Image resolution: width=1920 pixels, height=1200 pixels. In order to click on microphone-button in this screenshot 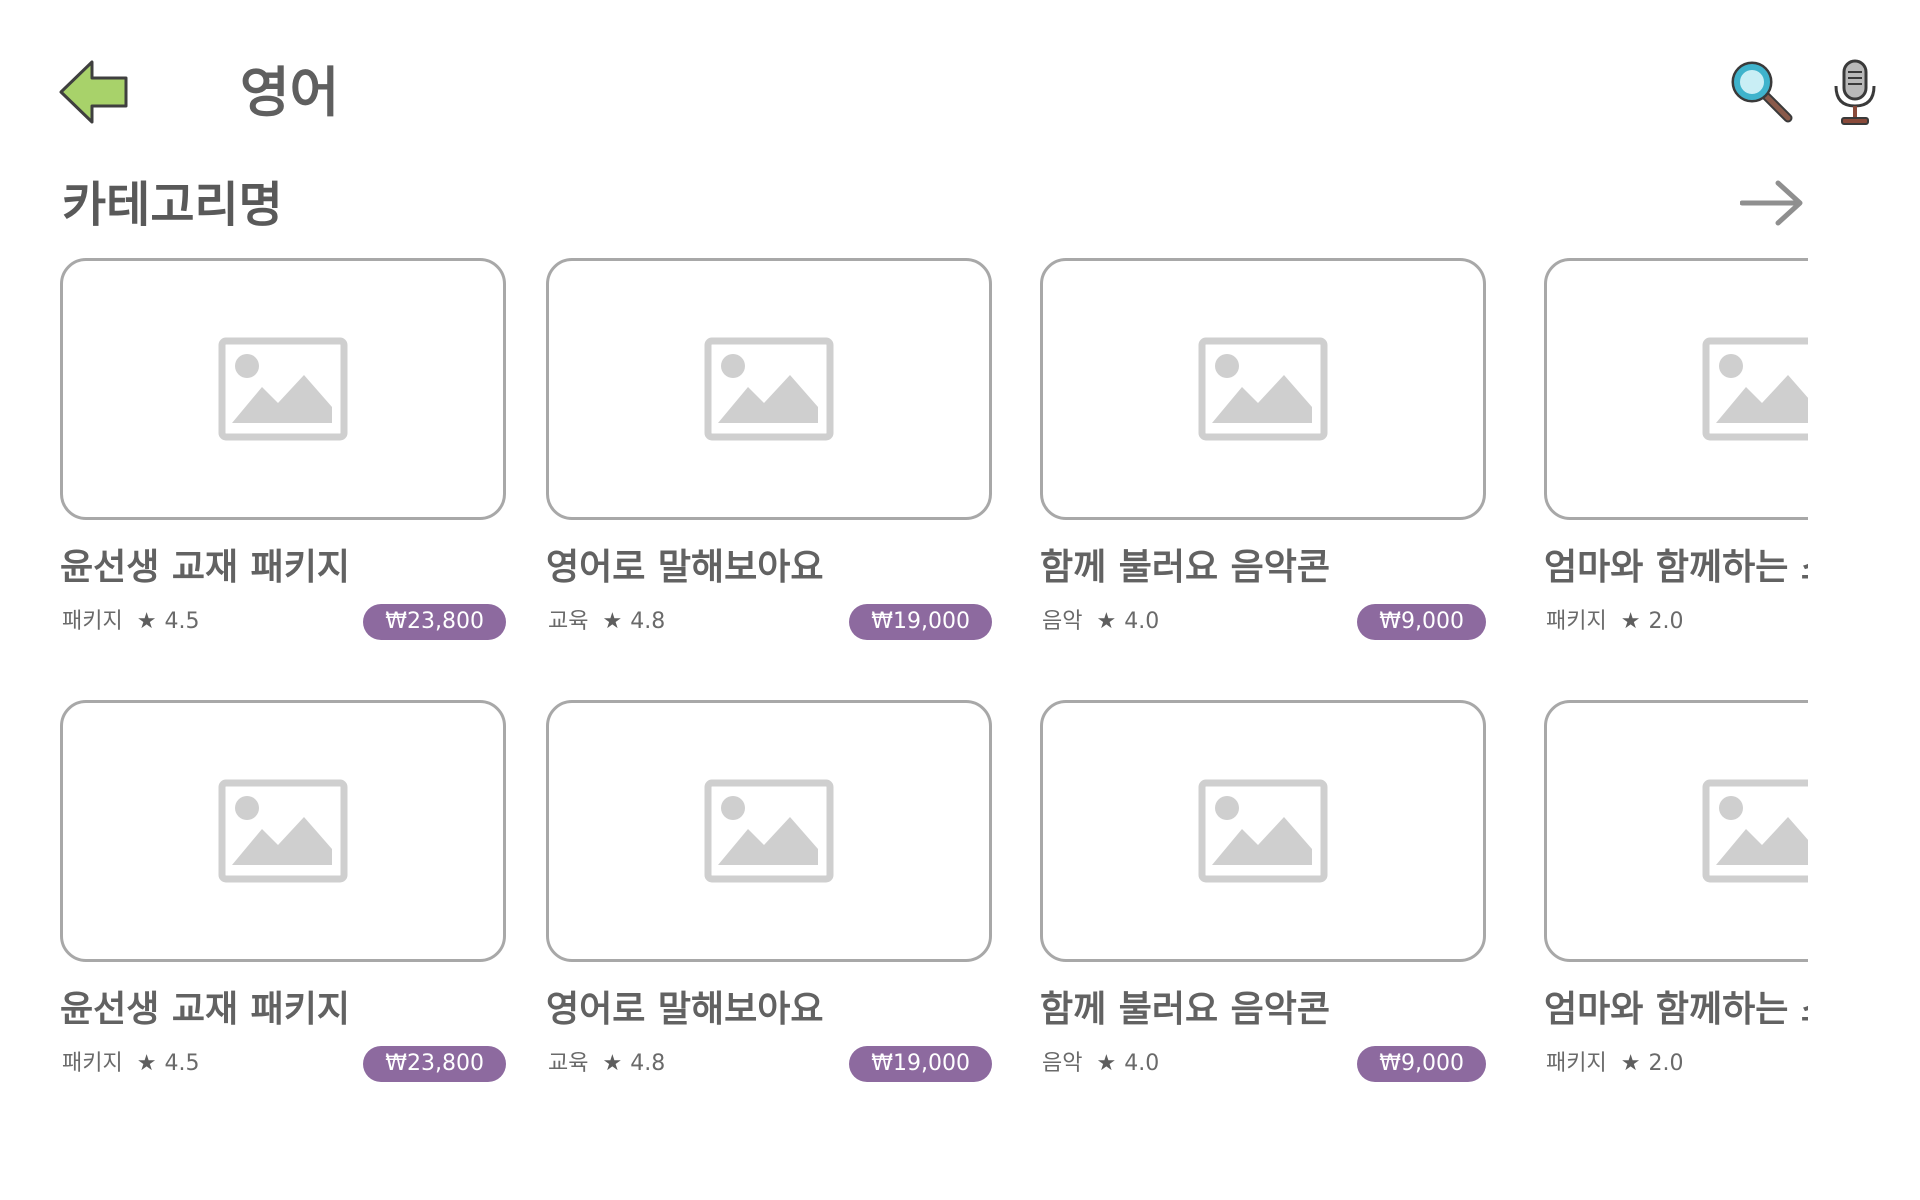, I will do `click(1855, 92)`.